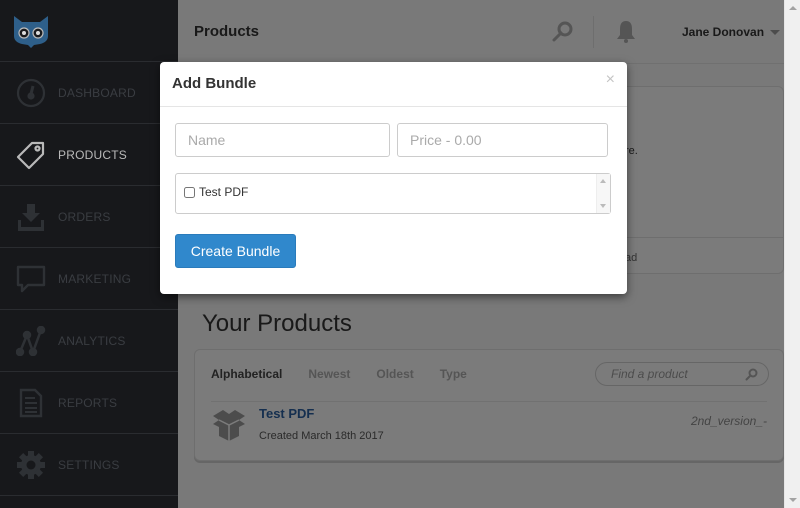 This screenshot has width=800, height=508. I want to click on sidebar-item-reports: REPORTS, so click(89, 403).